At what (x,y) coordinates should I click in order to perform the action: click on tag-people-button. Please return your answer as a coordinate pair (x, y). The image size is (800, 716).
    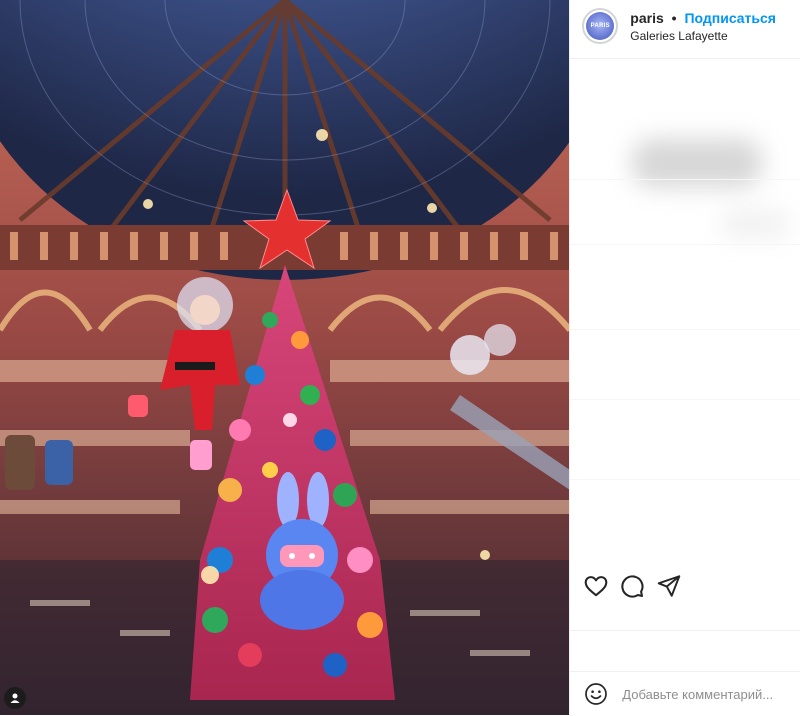
    Looking at the image, I should click on (15, 698).